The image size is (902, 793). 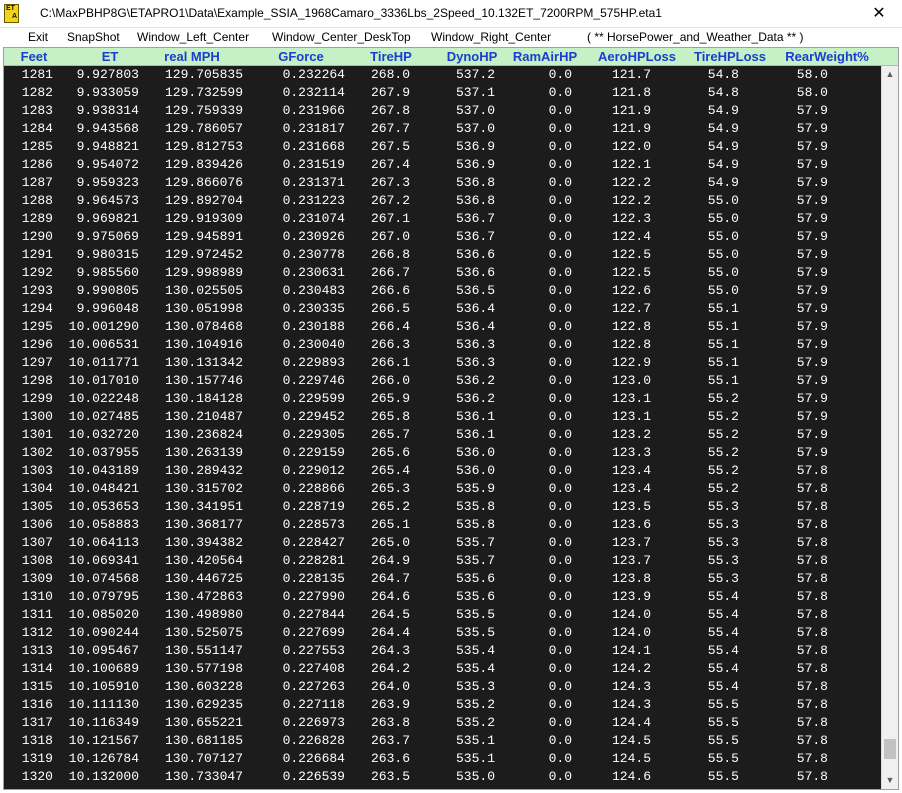 What do you see at coordinates (879, 13) in the screenshot?
I see `close-icon: ✕` at bounding box center [879, 13].